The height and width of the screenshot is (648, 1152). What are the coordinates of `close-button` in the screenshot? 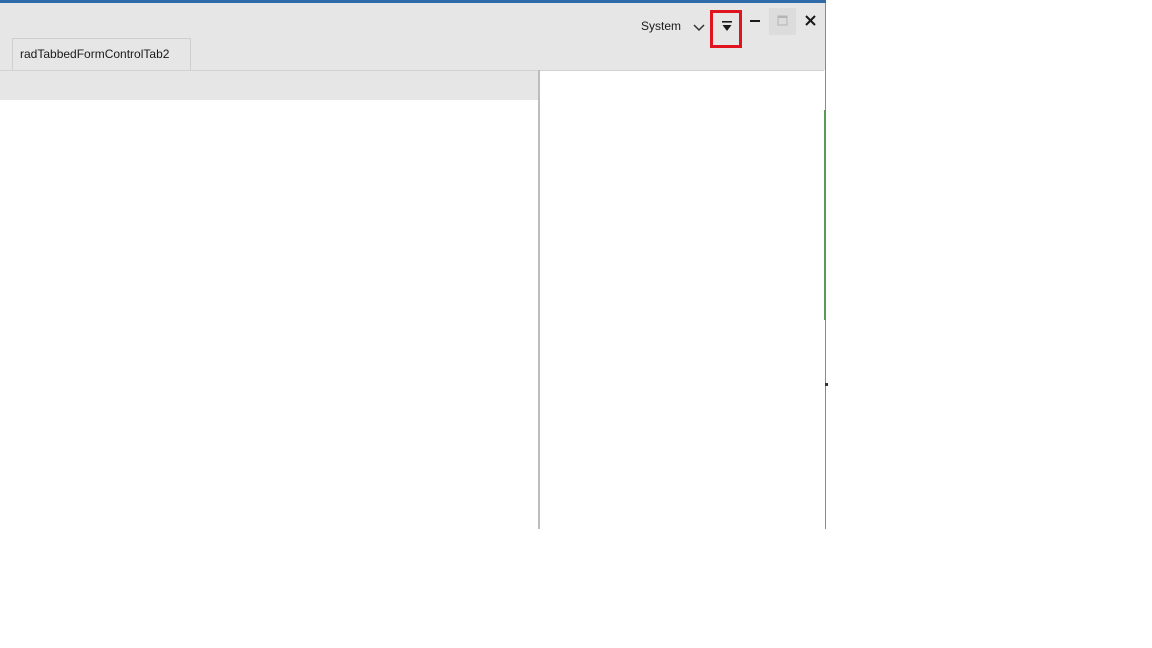 It's located at (811, 21).